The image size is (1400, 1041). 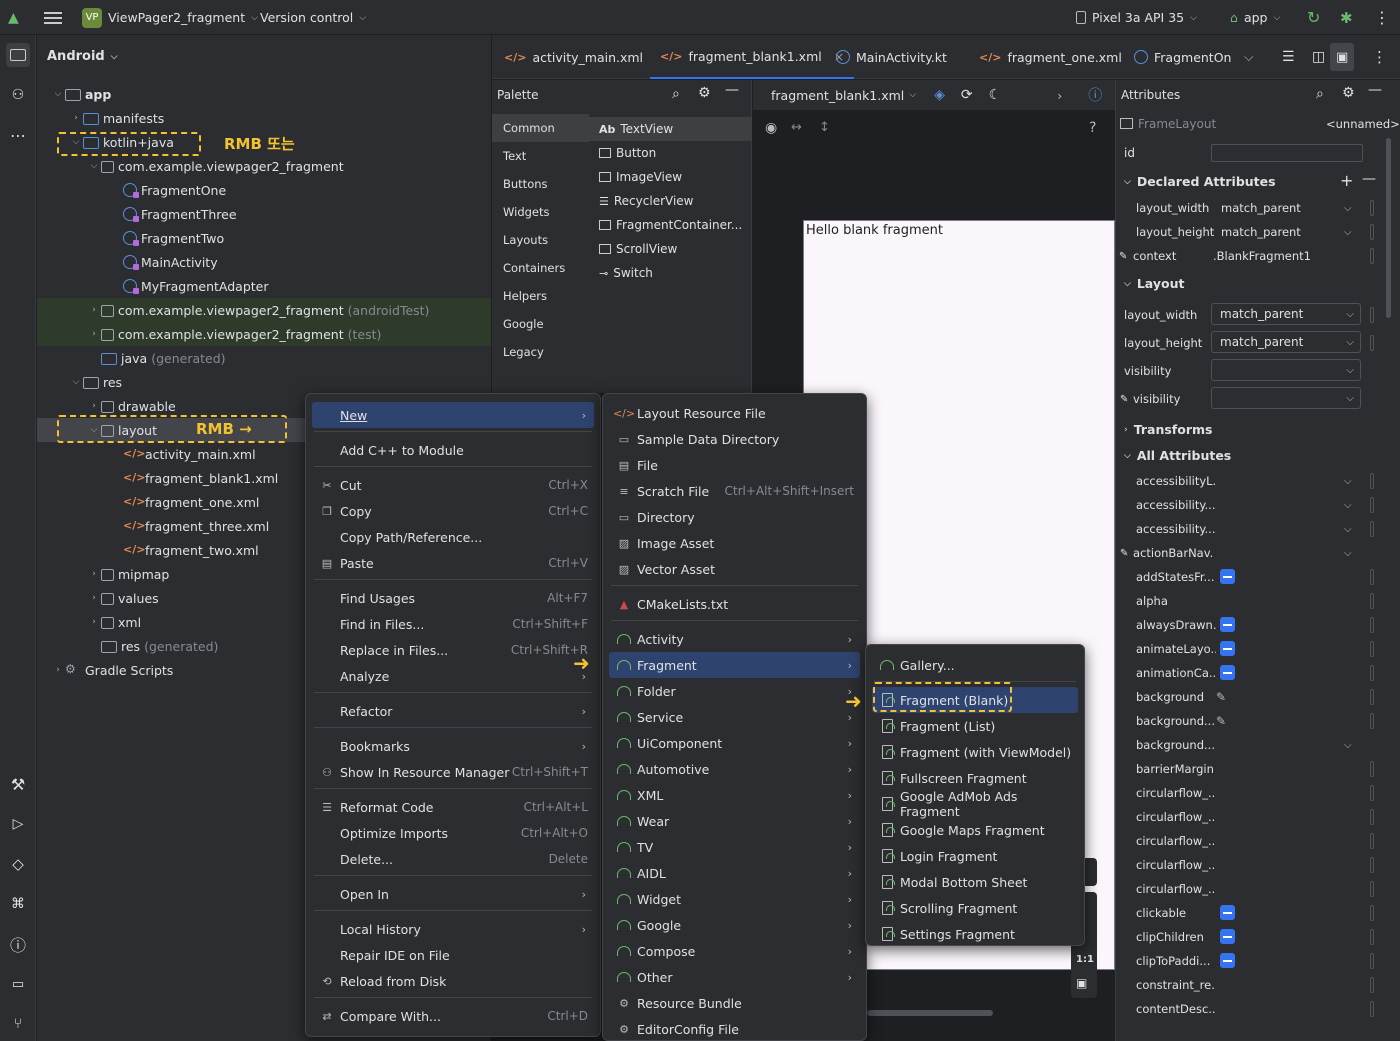 What do you see at coordinates (453, 485) in the screenshot?
I see `context-menu-item-cut: ✂ Cut Ctrl+X` at bounding box center [453, 485].